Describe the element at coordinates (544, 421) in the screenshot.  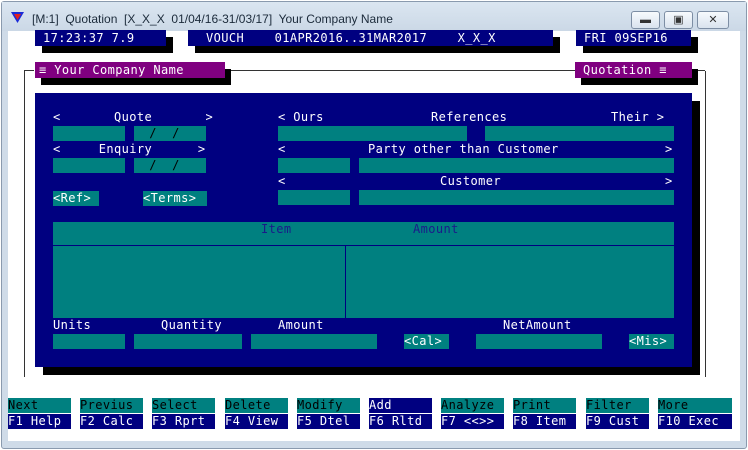
I see `function-key-label: F8 Item` at that location.